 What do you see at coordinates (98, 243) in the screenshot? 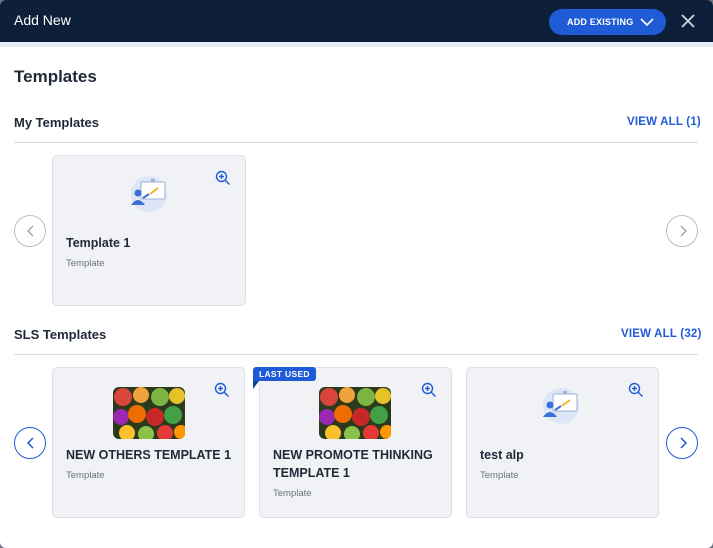
I see `template-name: Template 1` at bounding box center [98, 243].